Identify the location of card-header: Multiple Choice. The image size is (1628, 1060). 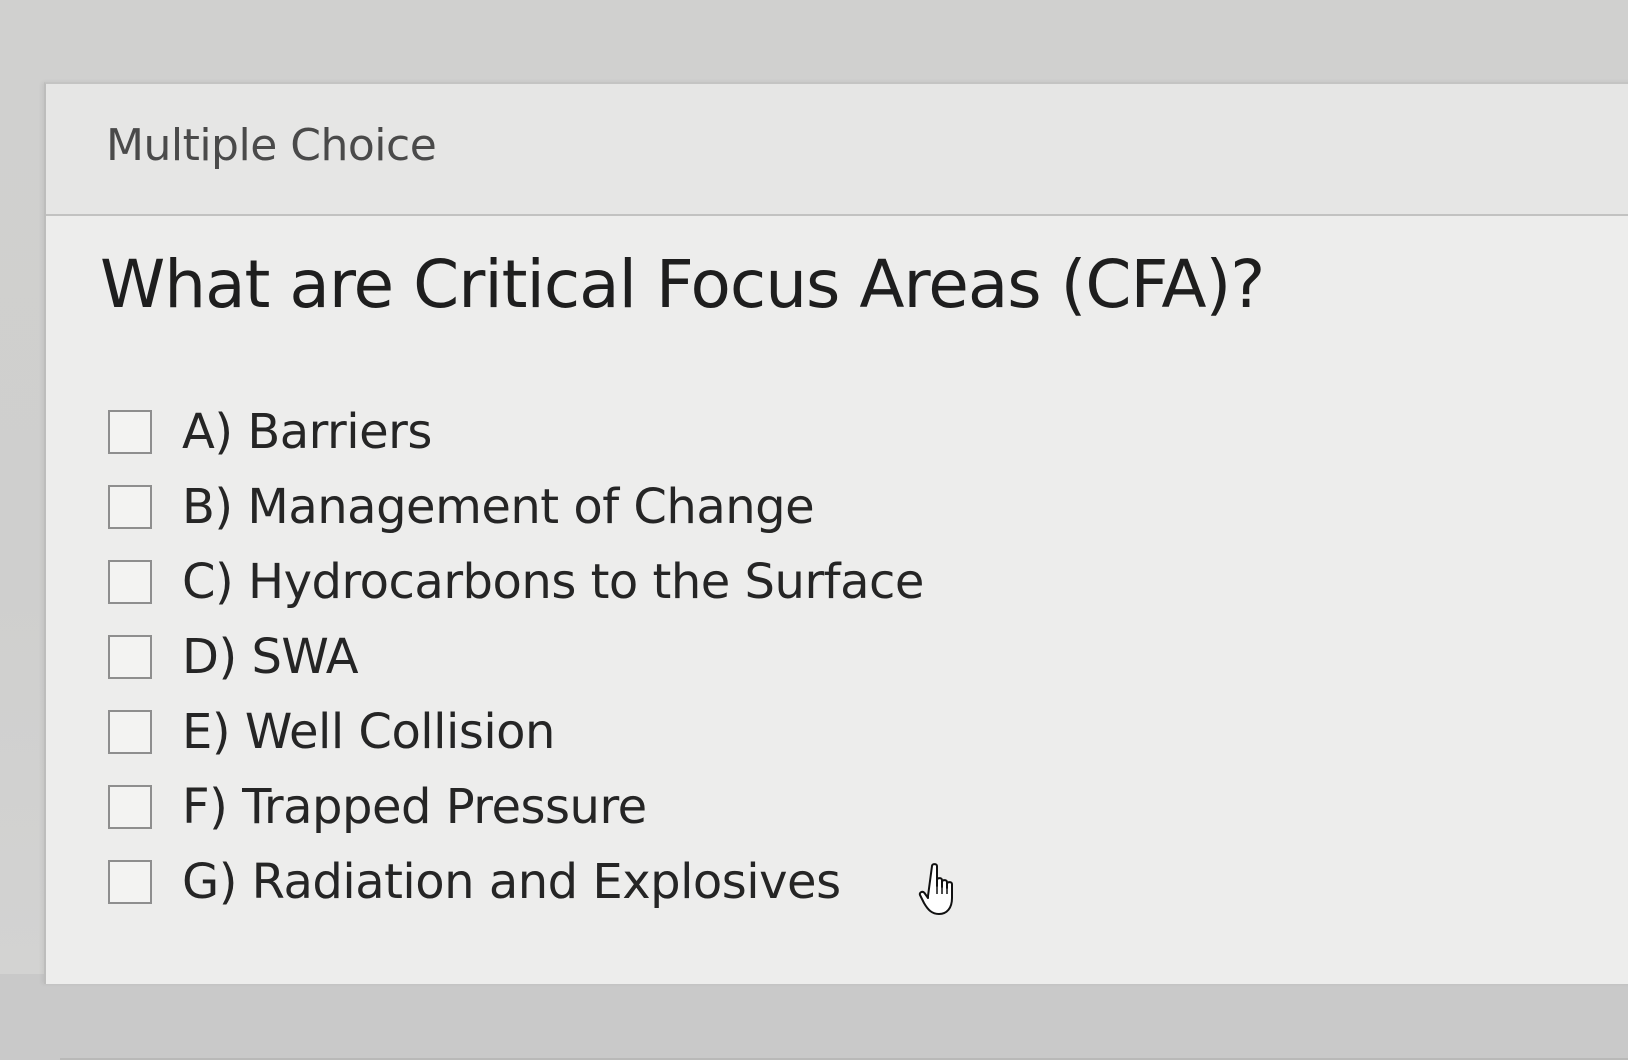
(837, 150).